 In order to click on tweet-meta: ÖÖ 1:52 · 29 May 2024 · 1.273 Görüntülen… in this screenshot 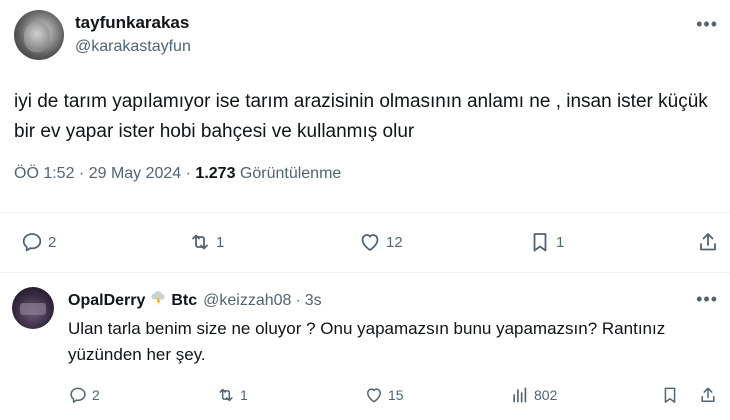, I will do `click(177, 174)`.